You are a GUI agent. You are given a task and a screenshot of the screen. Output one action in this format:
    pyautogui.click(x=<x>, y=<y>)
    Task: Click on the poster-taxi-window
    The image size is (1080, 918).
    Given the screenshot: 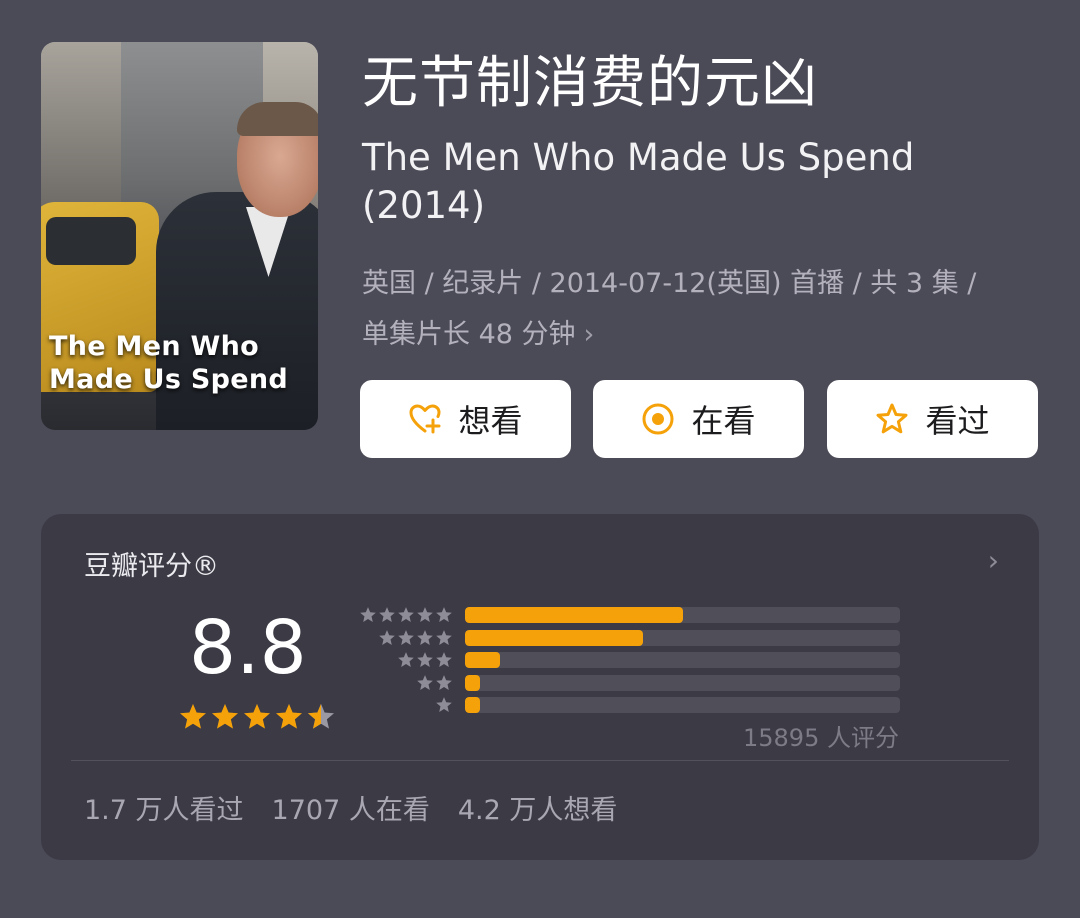 What is the action you would take?
    pyautogui.click(x=91, y=241)
    